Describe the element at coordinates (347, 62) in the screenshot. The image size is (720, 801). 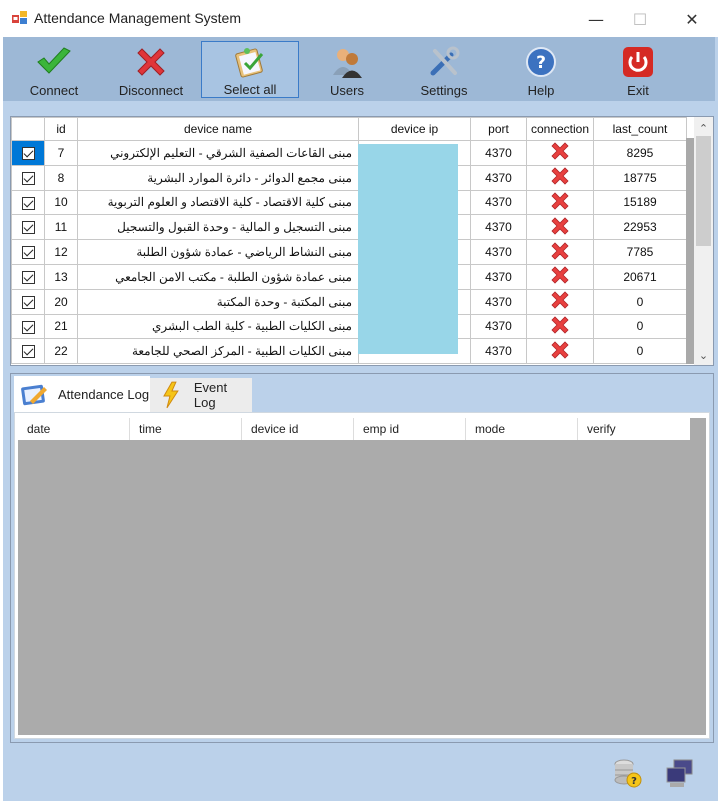
I see `users-icon` at that location.